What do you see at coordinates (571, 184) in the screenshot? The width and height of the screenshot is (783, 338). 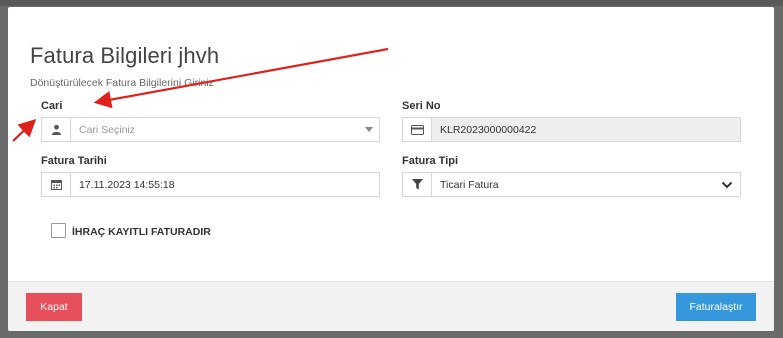 I see `fatura-tipi-select: Ticari Fatura` at bounding box center [571, 184].